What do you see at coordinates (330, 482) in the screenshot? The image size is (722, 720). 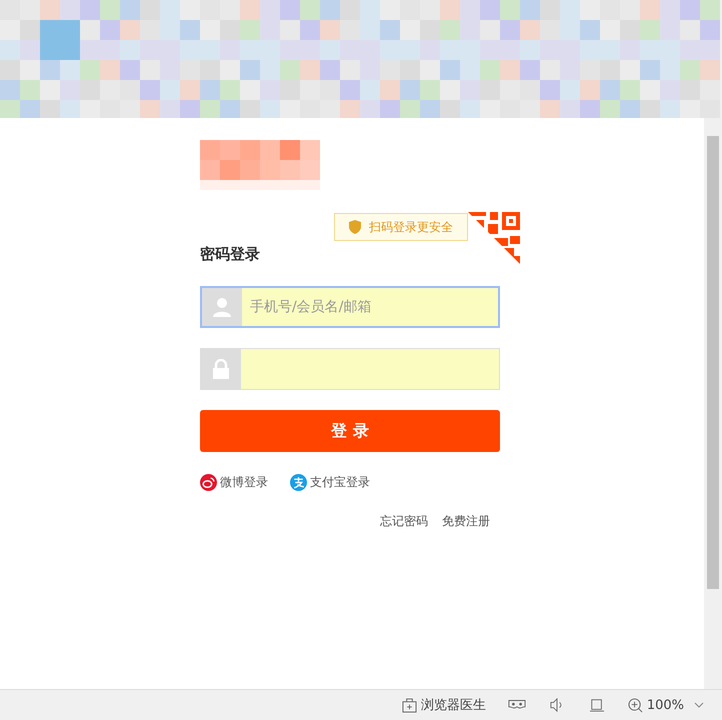 I see `social-login-link: 支付宝登录` at bounding box center [330, 482].